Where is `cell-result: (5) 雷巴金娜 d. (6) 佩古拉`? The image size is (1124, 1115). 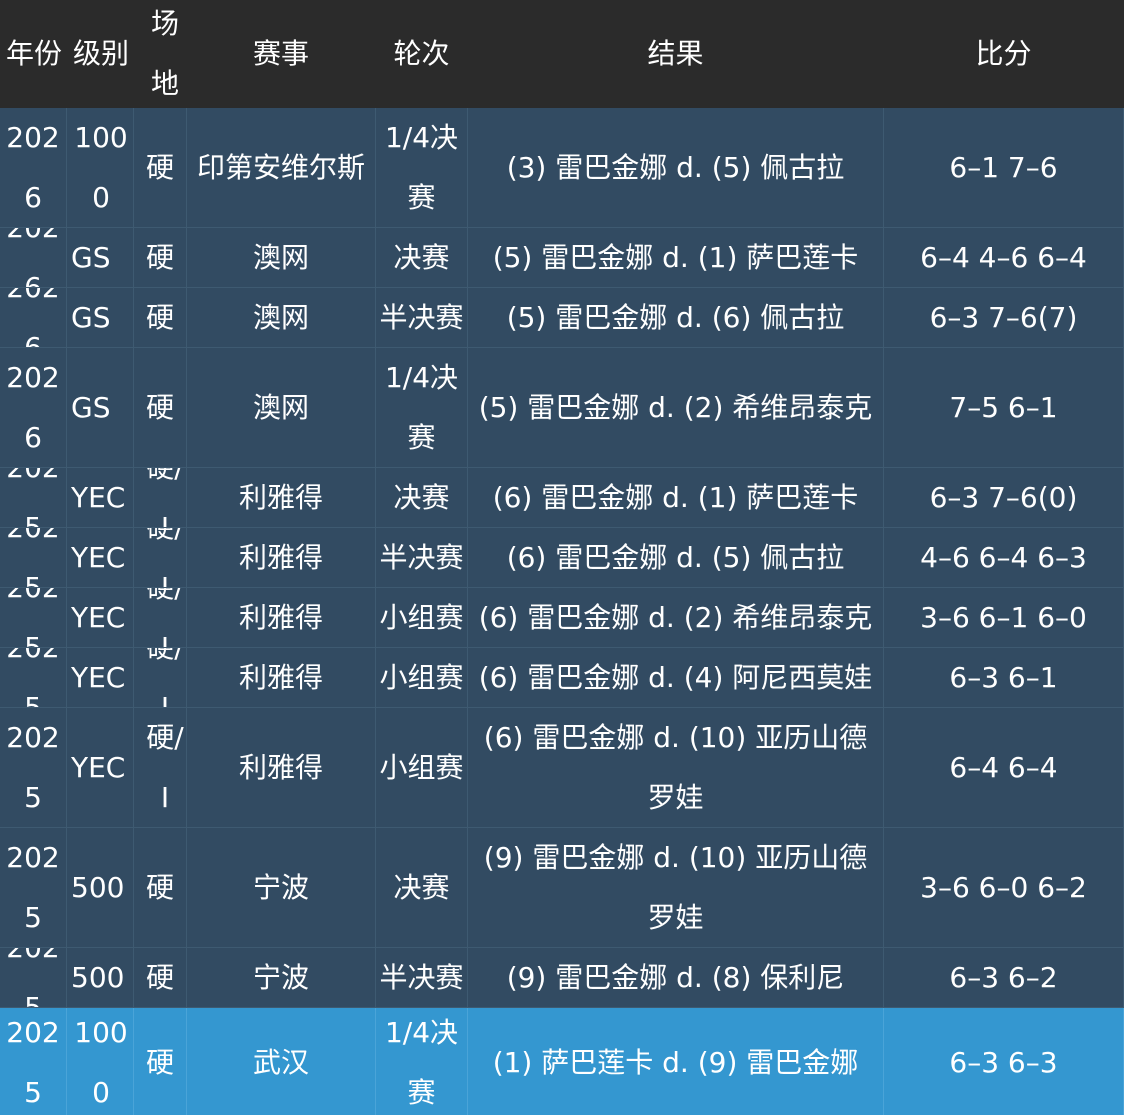 cell-result: (5) 雷巴金娜 d. (6) 佩古拉 is located at coordinates (676, 318).